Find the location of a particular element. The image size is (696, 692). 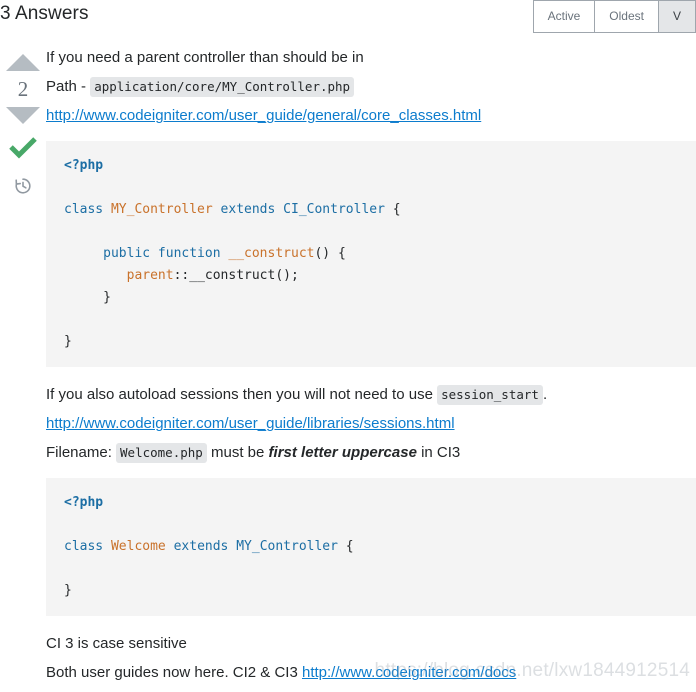

code-token: parent is located at coordinates (150, 275).